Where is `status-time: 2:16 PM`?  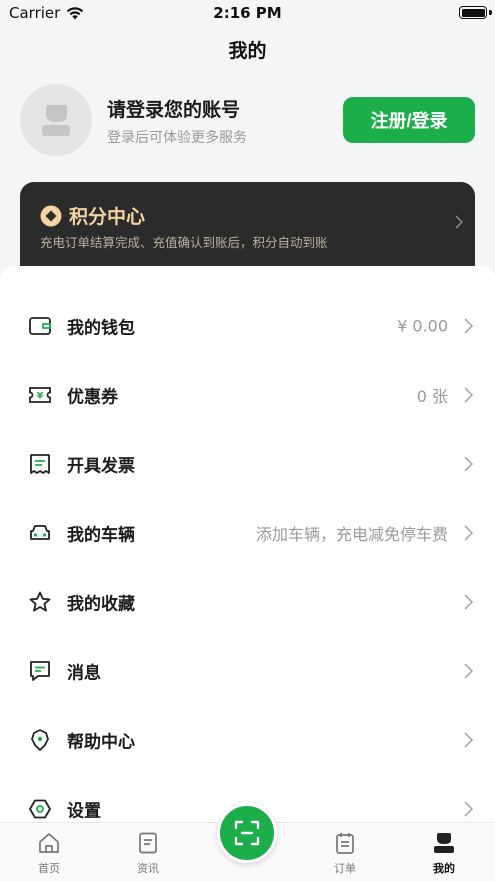
status-time: 2:16 PM is located at coordinates (247, 13).